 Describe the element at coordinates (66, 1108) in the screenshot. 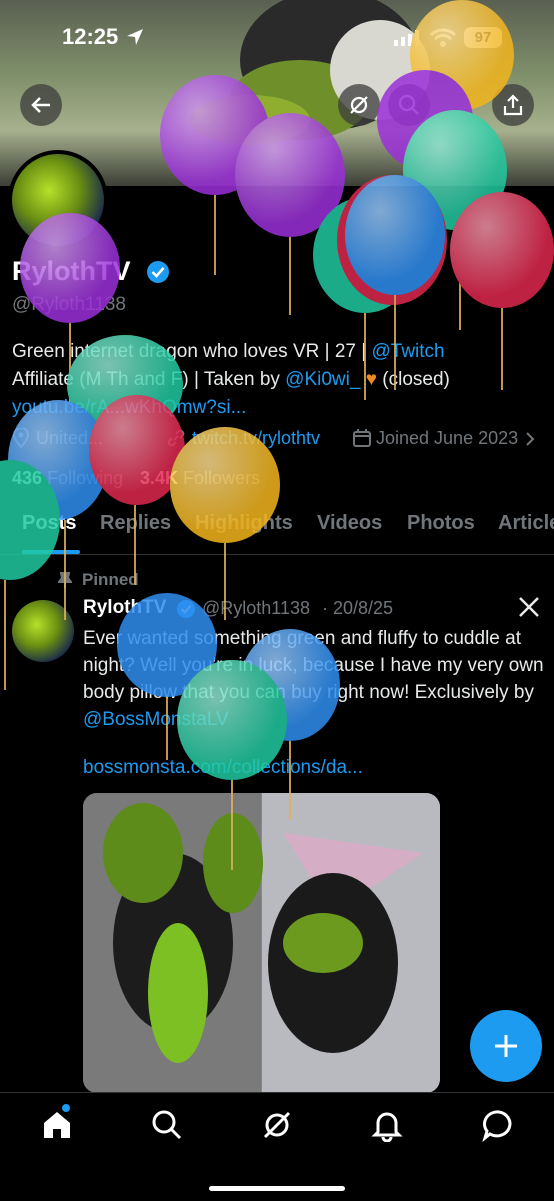

I see `home-notification-dot` at that location.